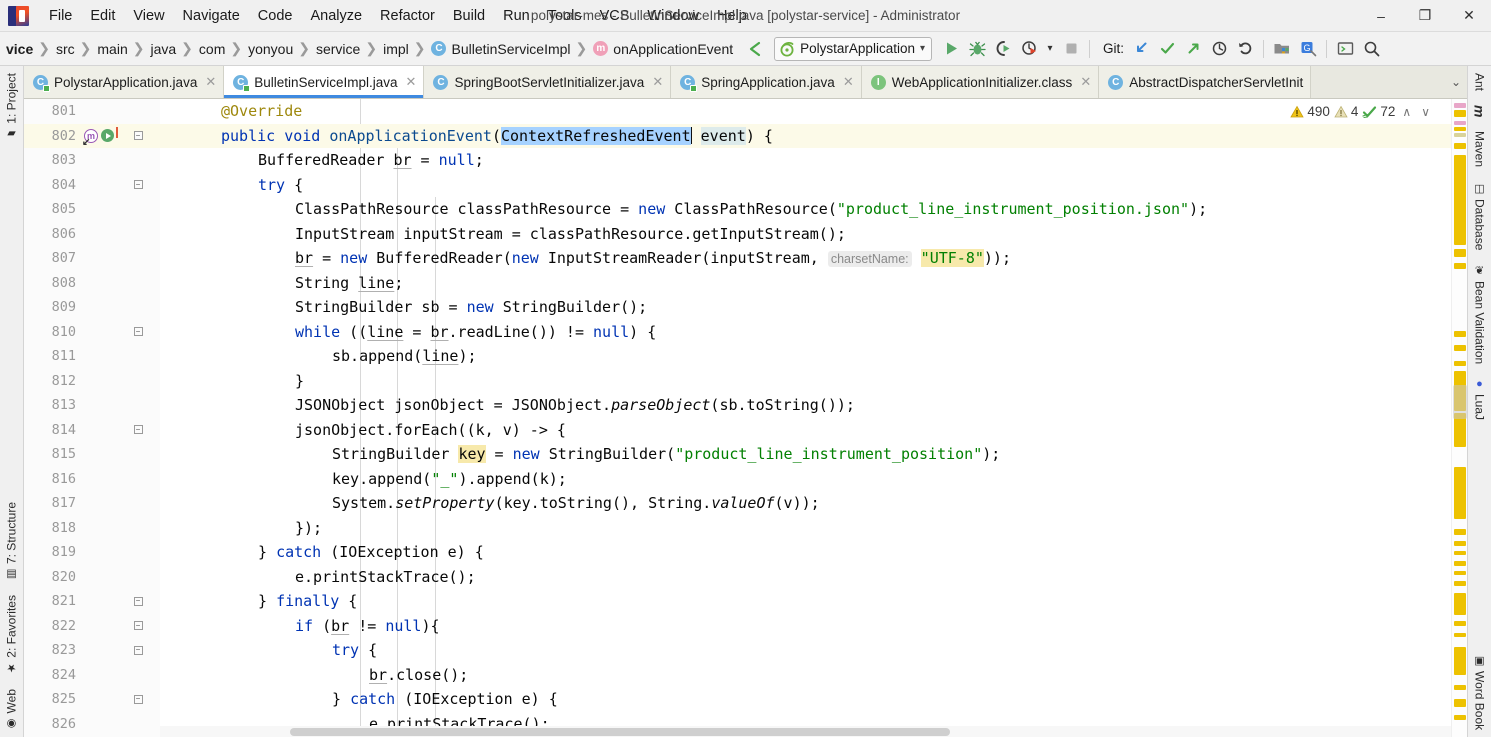  Describe the element at coordinates (1425, 16) in the screenshot. I see `maximize-button: ❐` at that location.